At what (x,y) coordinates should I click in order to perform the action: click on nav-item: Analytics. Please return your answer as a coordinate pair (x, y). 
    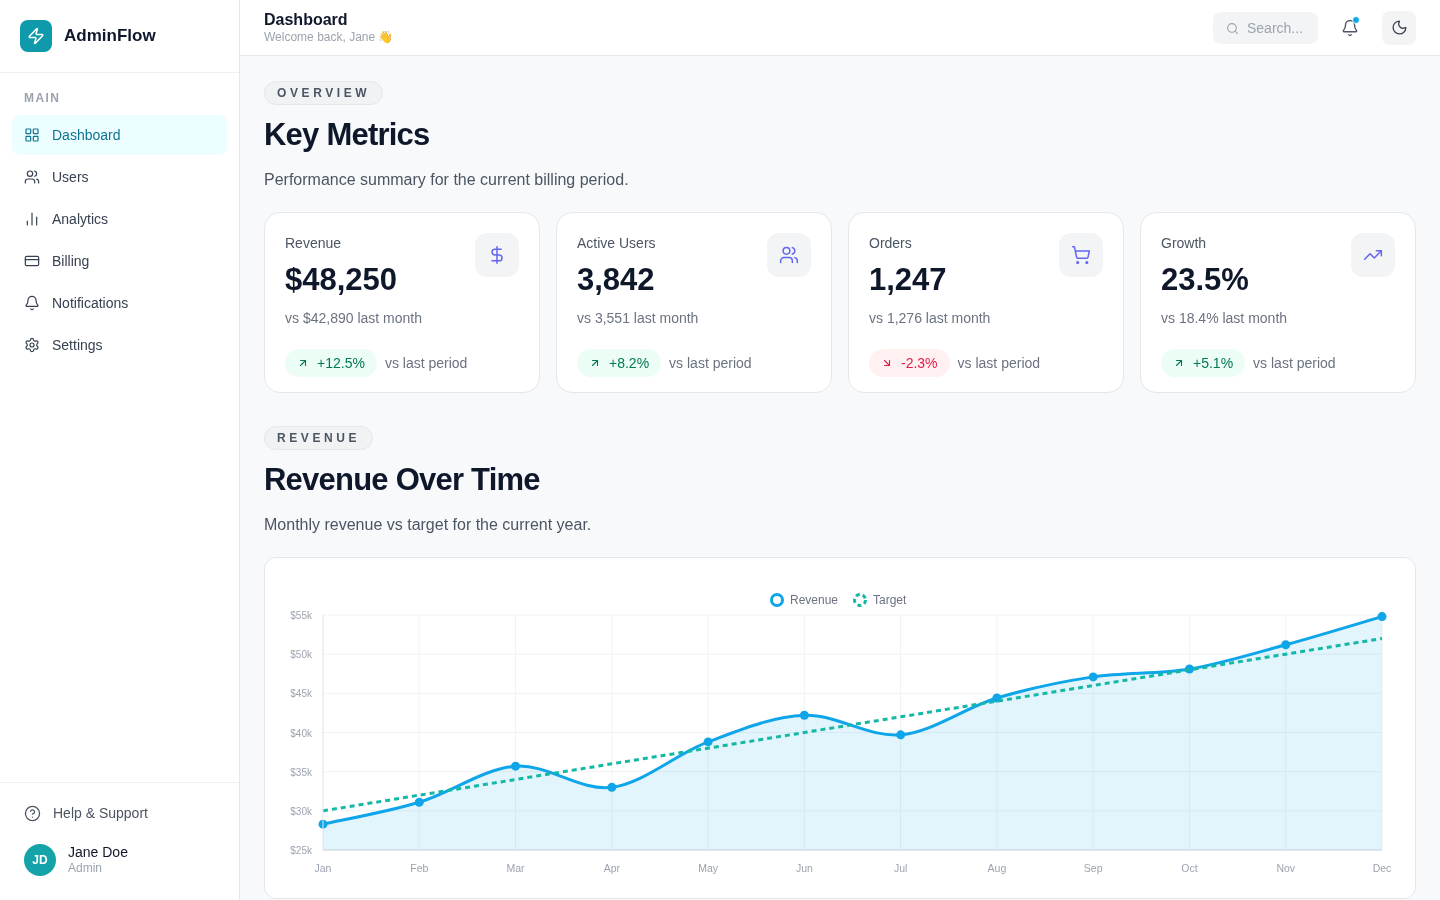
    Looking at the image, I should click on (119, 219).